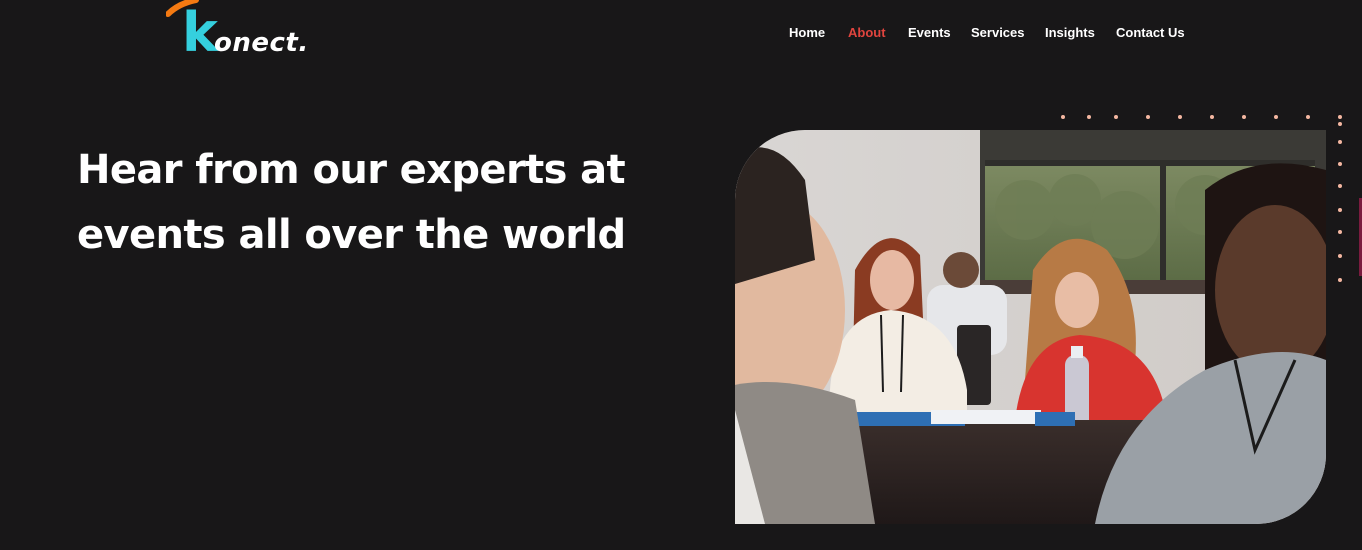 The width and height of the screenshot is (1362, 550). What do you see at coordinates (807, 32) in the screenshot?
I see `nav-home: Home` at bounding box center [807, 32].